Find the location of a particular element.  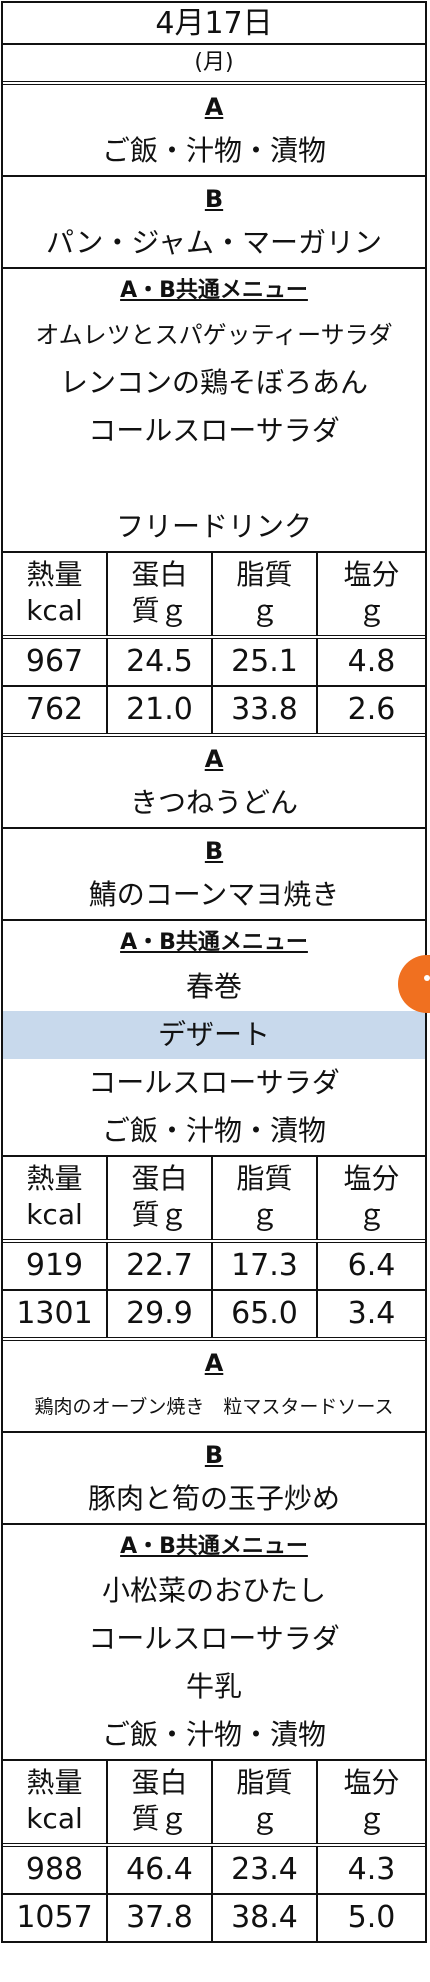

protein-value: 29.9 is located at coordinates (160, 1314).